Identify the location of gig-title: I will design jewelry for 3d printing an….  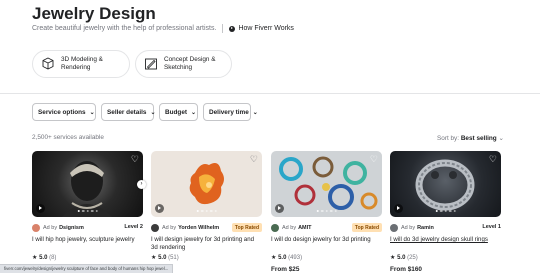
(206, 244).